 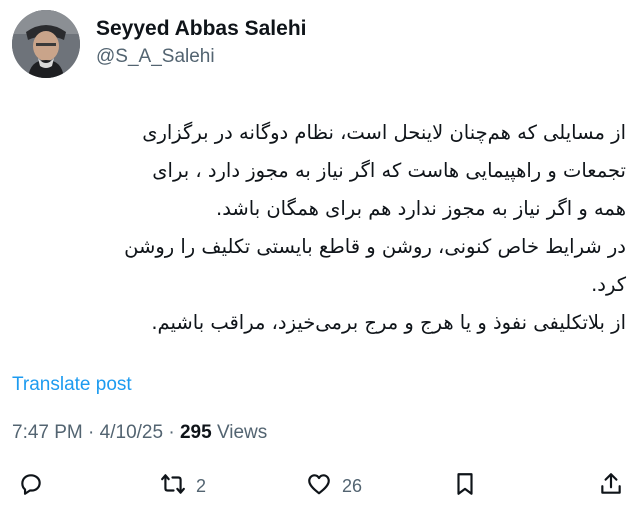 What do you see at coordinates (201, 57) in the screenshot?
I see `author-handle: @S_A_Salehi` at bounding box center [201, 57].